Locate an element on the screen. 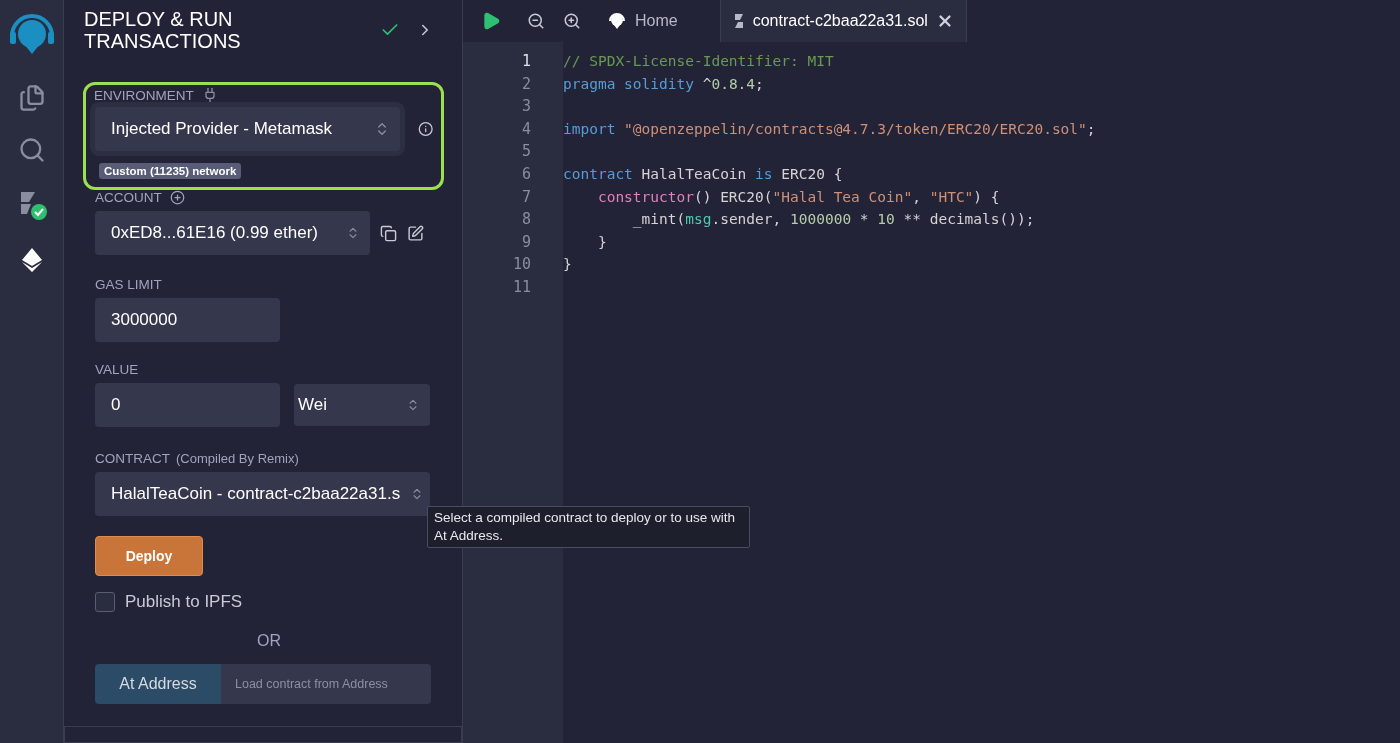 This screenshot has height=743, width=1400. editor-tab: contract-c2baa22a31.sol is located at coordinates (843, 21).